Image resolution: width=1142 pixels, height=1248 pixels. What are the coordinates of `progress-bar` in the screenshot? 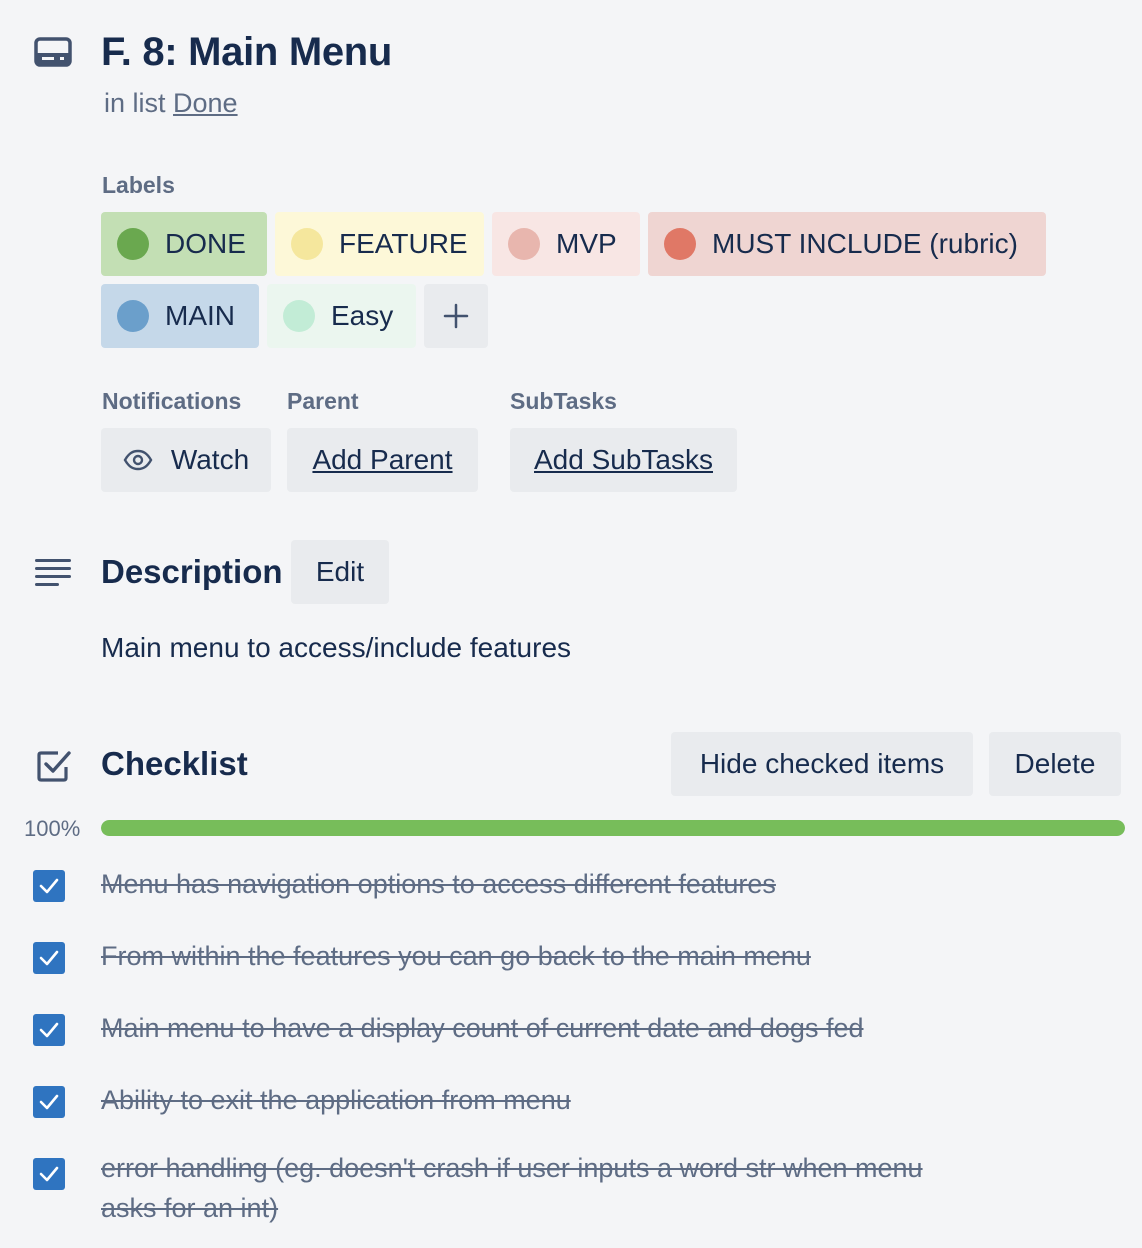 It's located at (613, 828).